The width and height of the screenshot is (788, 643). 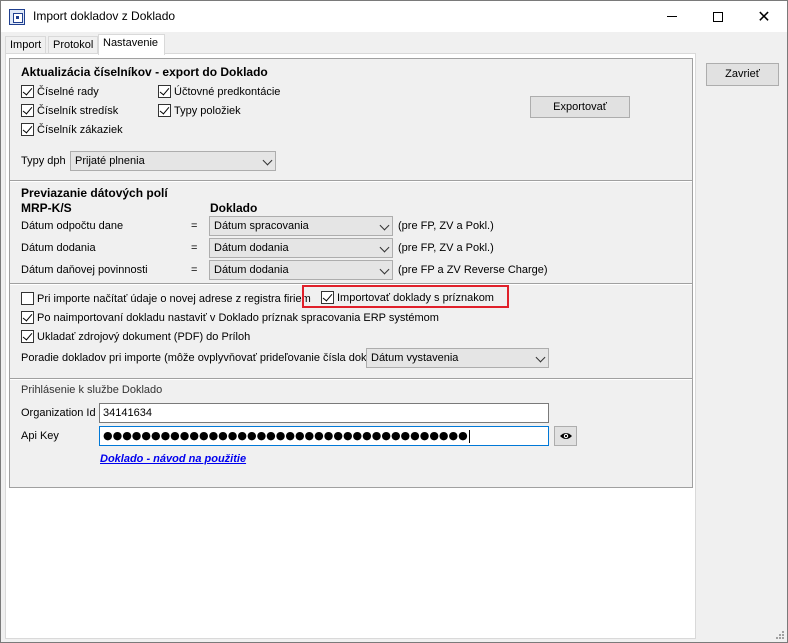 I want to click on help-link: Doklado - návod na použitie, so click(x=173, y=459).